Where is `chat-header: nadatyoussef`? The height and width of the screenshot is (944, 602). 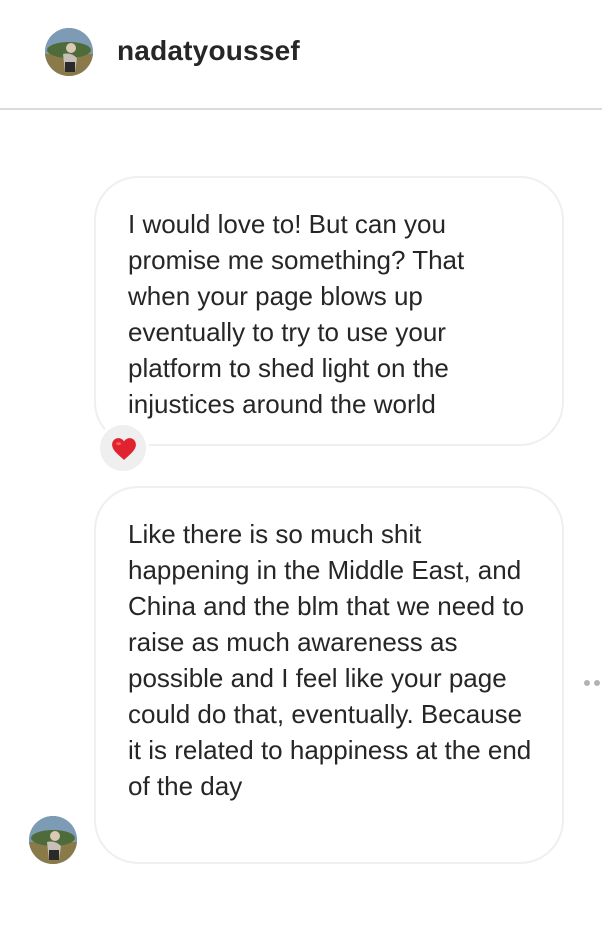 chat-header: nadatyoussef is located at coordinates (301, 55).